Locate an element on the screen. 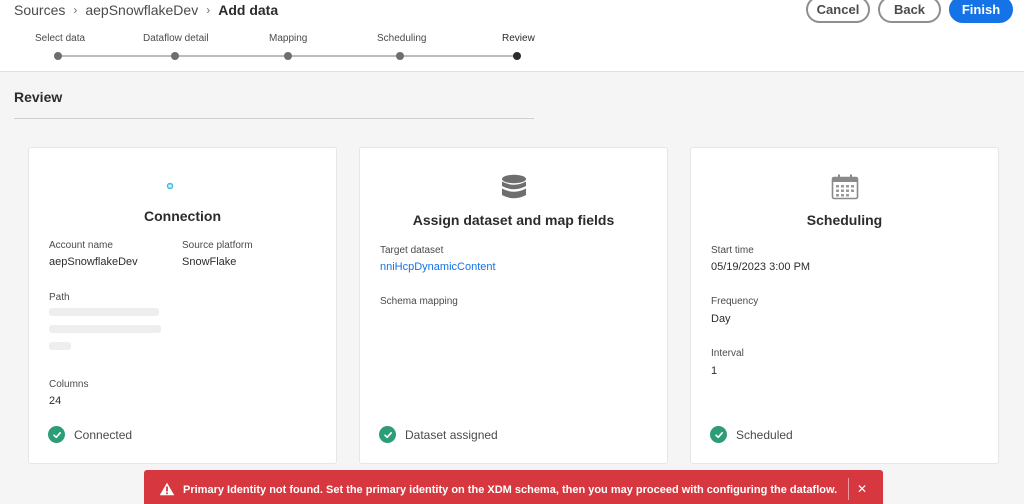  alert-triangle-icon is located at coordinates (167, 491).